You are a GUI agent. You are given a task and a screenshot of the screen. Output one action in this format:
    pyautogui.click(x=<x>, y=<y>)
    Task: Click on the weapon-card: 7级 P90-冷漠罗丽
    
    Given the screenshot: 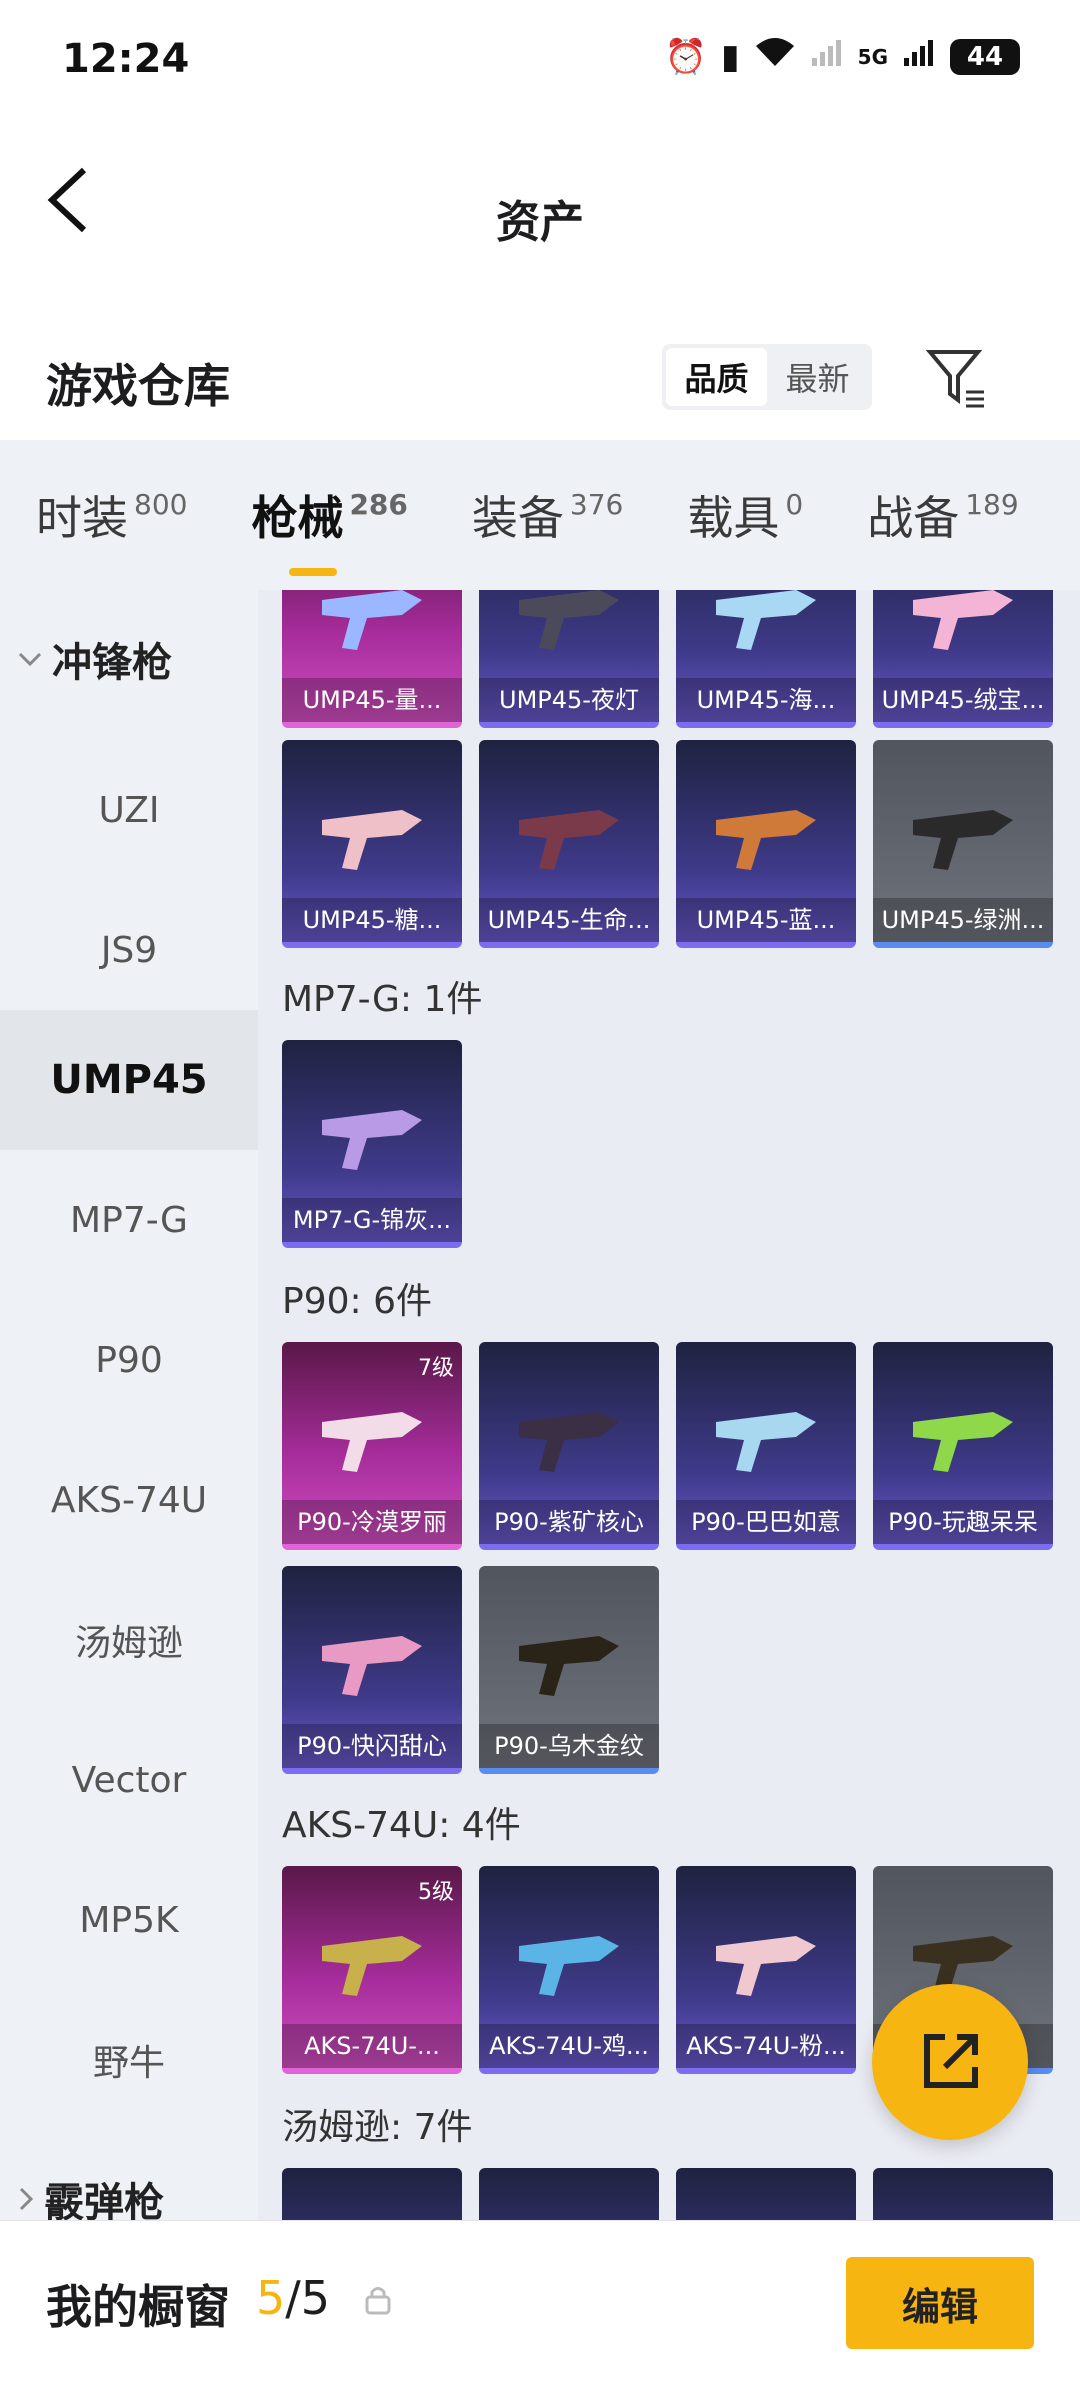 What is the action you would take?
    pyautogui.click(x=372, y=1446)
    